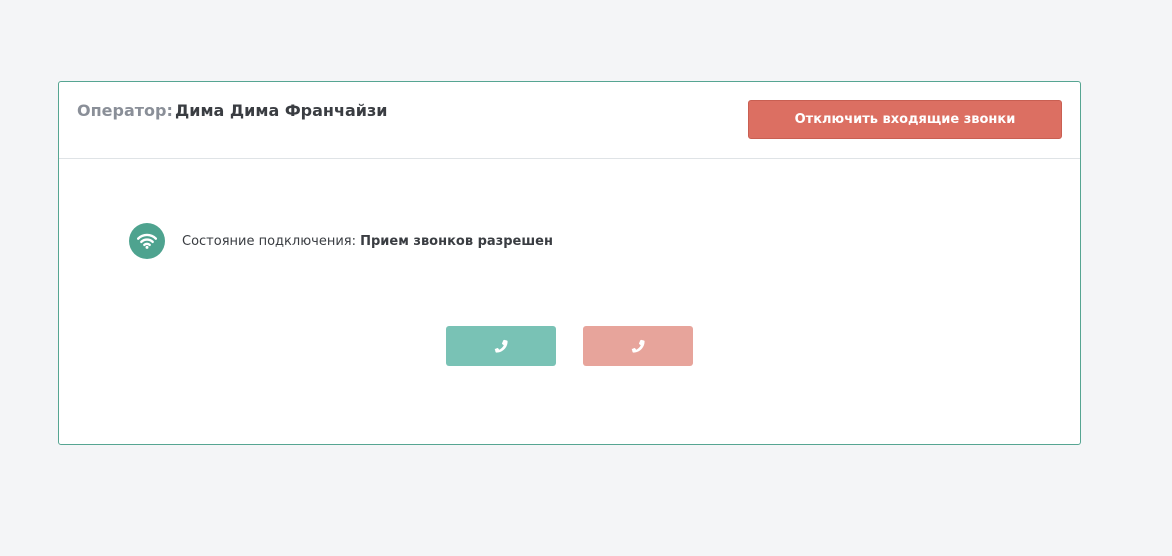 Image resolution: width=1172 pixels, height=556 pixels. I want to click on connection-status-label: Состояние подключения:, so click(269, 241).